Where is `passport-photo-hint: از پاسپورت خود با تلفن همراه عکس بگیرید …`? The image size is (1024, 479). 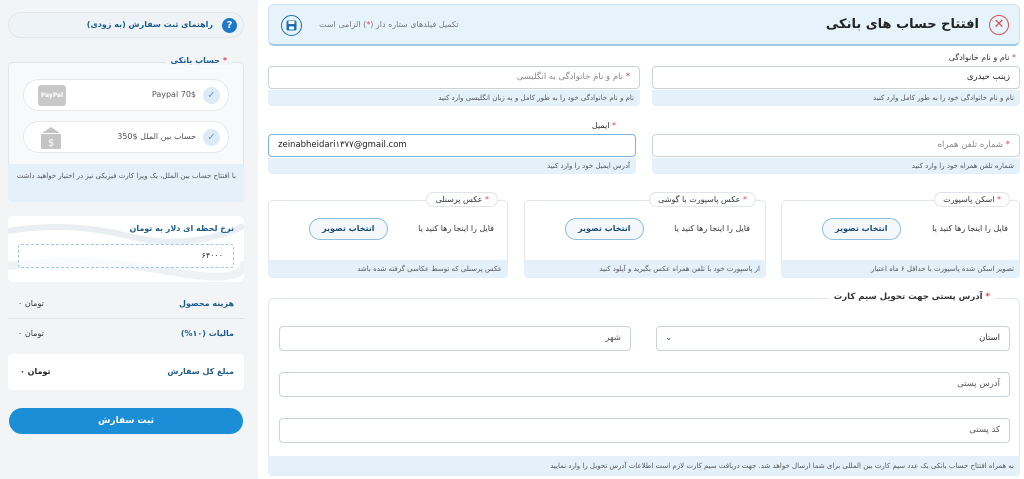 passport-photo-hint: از پاسپورت خود با تلفن همراه عکس بگیرید … is located at coordinates (645, 269).